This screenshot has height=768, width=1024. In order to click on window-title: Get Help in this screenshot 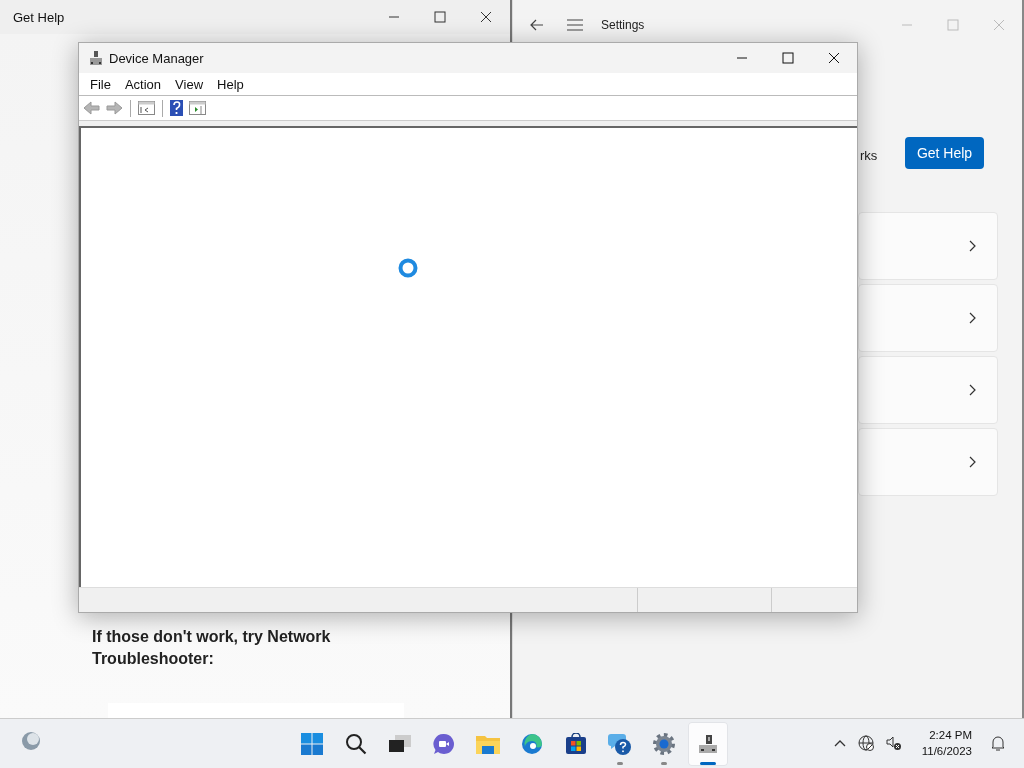, I will do `click(39, 17)`.